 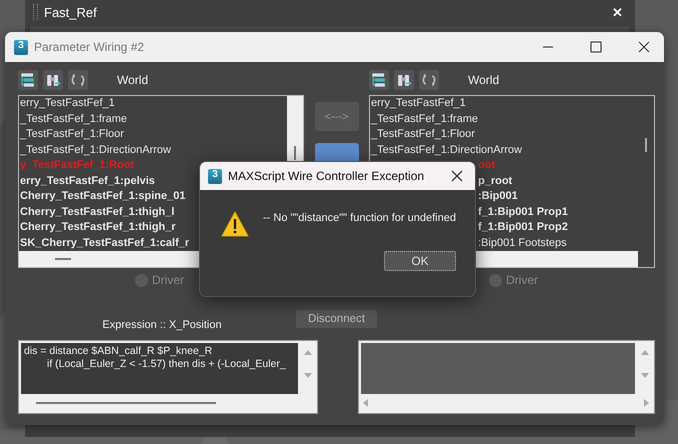 I want to click on disconnect-button: Disconnect, so click(x=336, y=319).